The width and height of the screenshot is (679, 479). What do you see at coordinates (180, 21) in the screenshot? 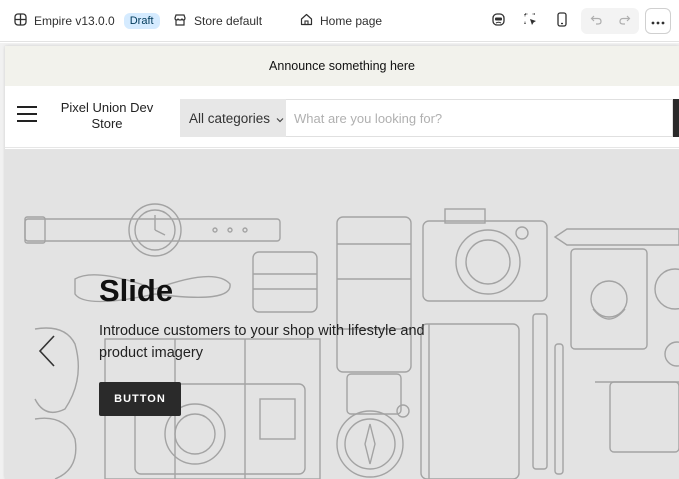
I see `store-icon` at bounding box center [180, 21].